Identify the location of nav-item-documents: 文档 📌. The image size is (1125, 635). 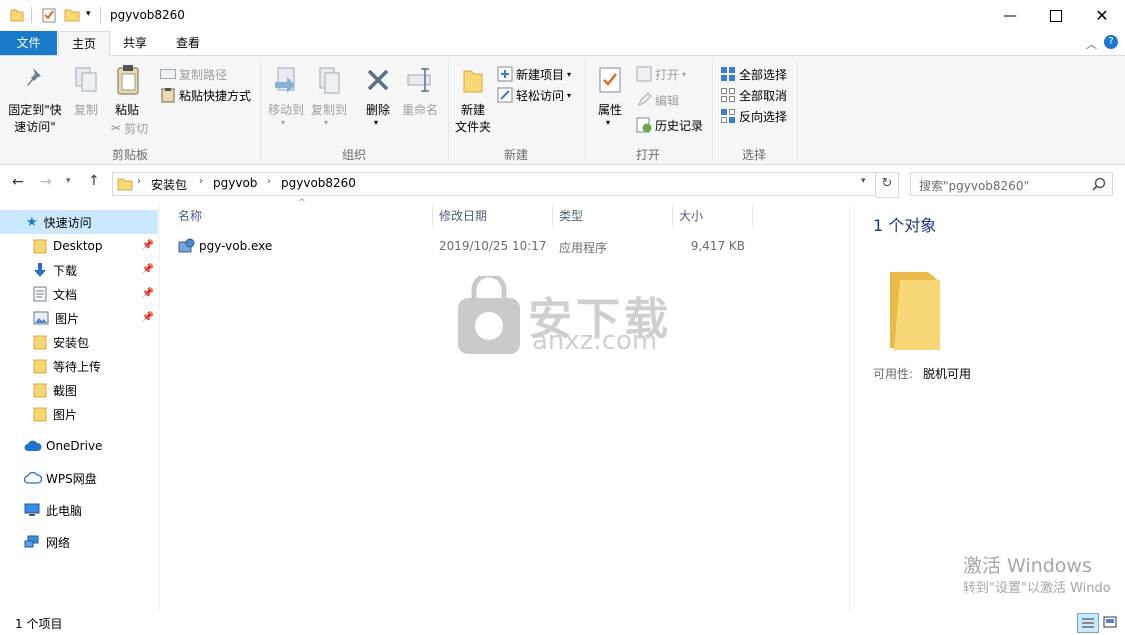
(79, 294).